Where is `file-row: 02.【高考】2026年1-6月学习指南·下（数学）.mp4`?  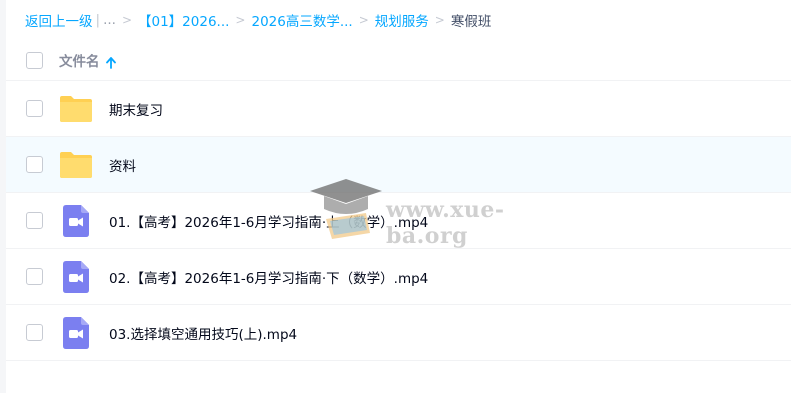
file-row: 02.【高考】2026年1-6月学习指南·下（数学）.mp4 is located at coordinates (398, 277).